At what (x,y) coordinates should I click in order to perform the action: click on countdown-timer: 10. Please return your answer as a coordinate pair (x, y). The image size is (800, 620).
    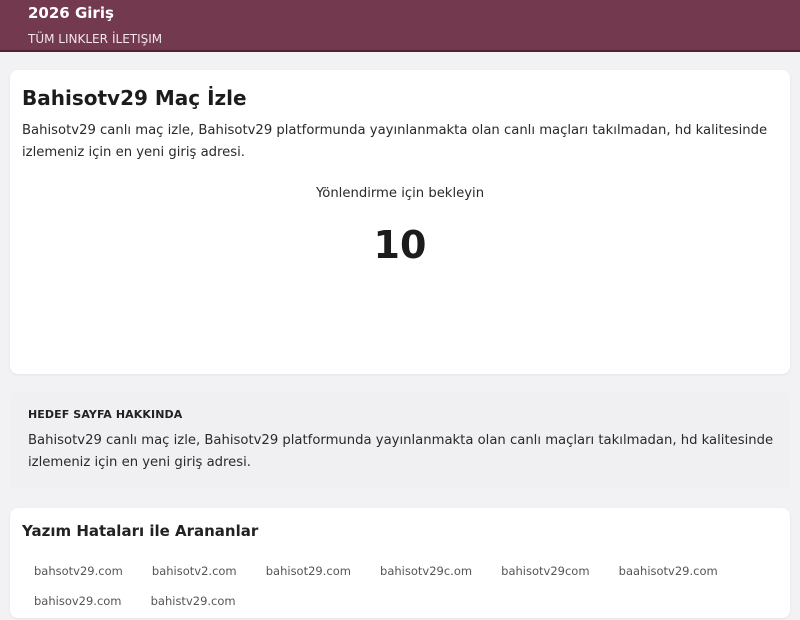
    Looking at the image, I should click on (400, 245).